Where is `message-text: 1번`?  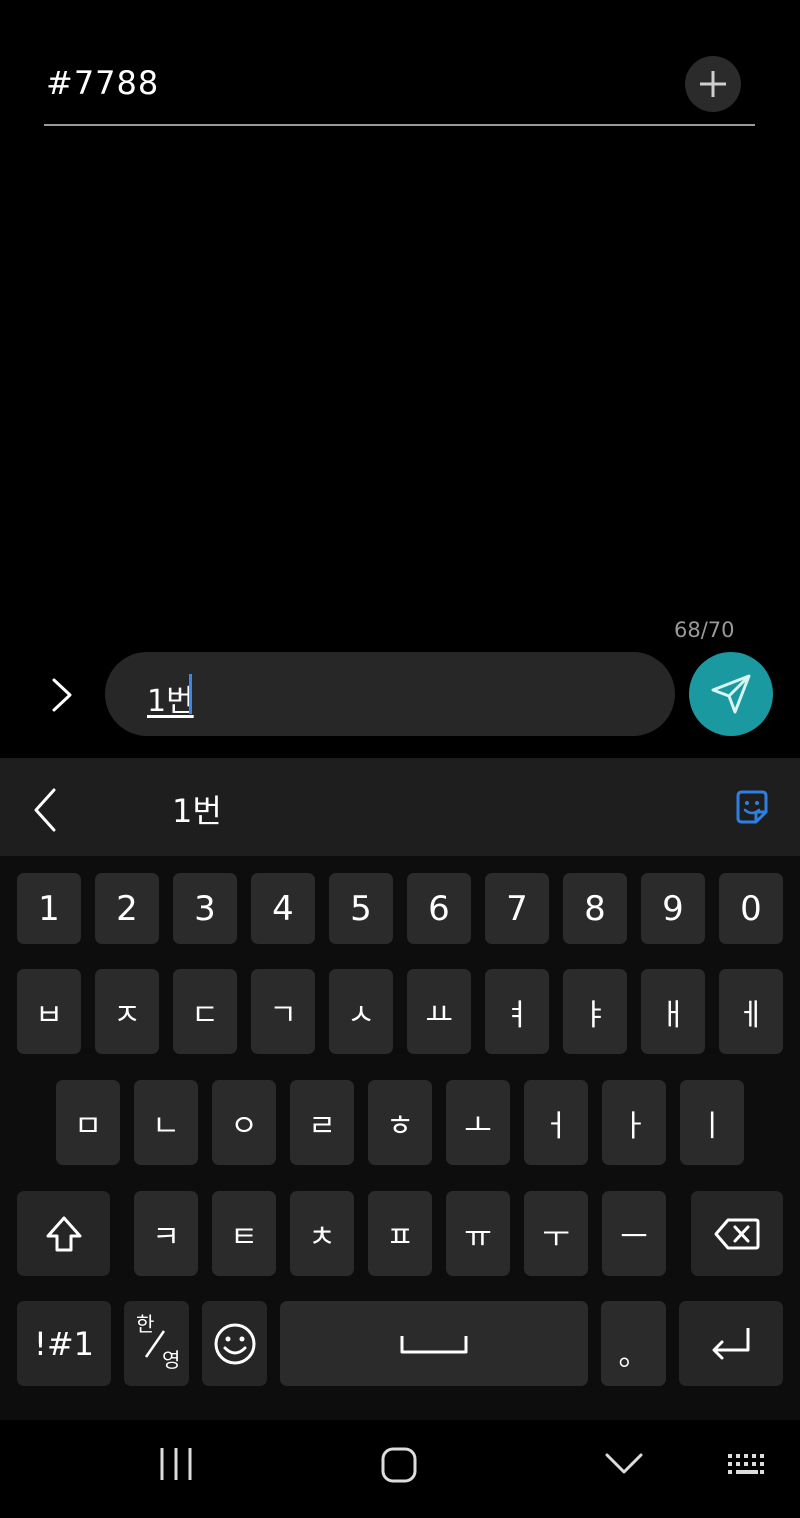
message-text: 1번 is located at coordinates (170, 701).